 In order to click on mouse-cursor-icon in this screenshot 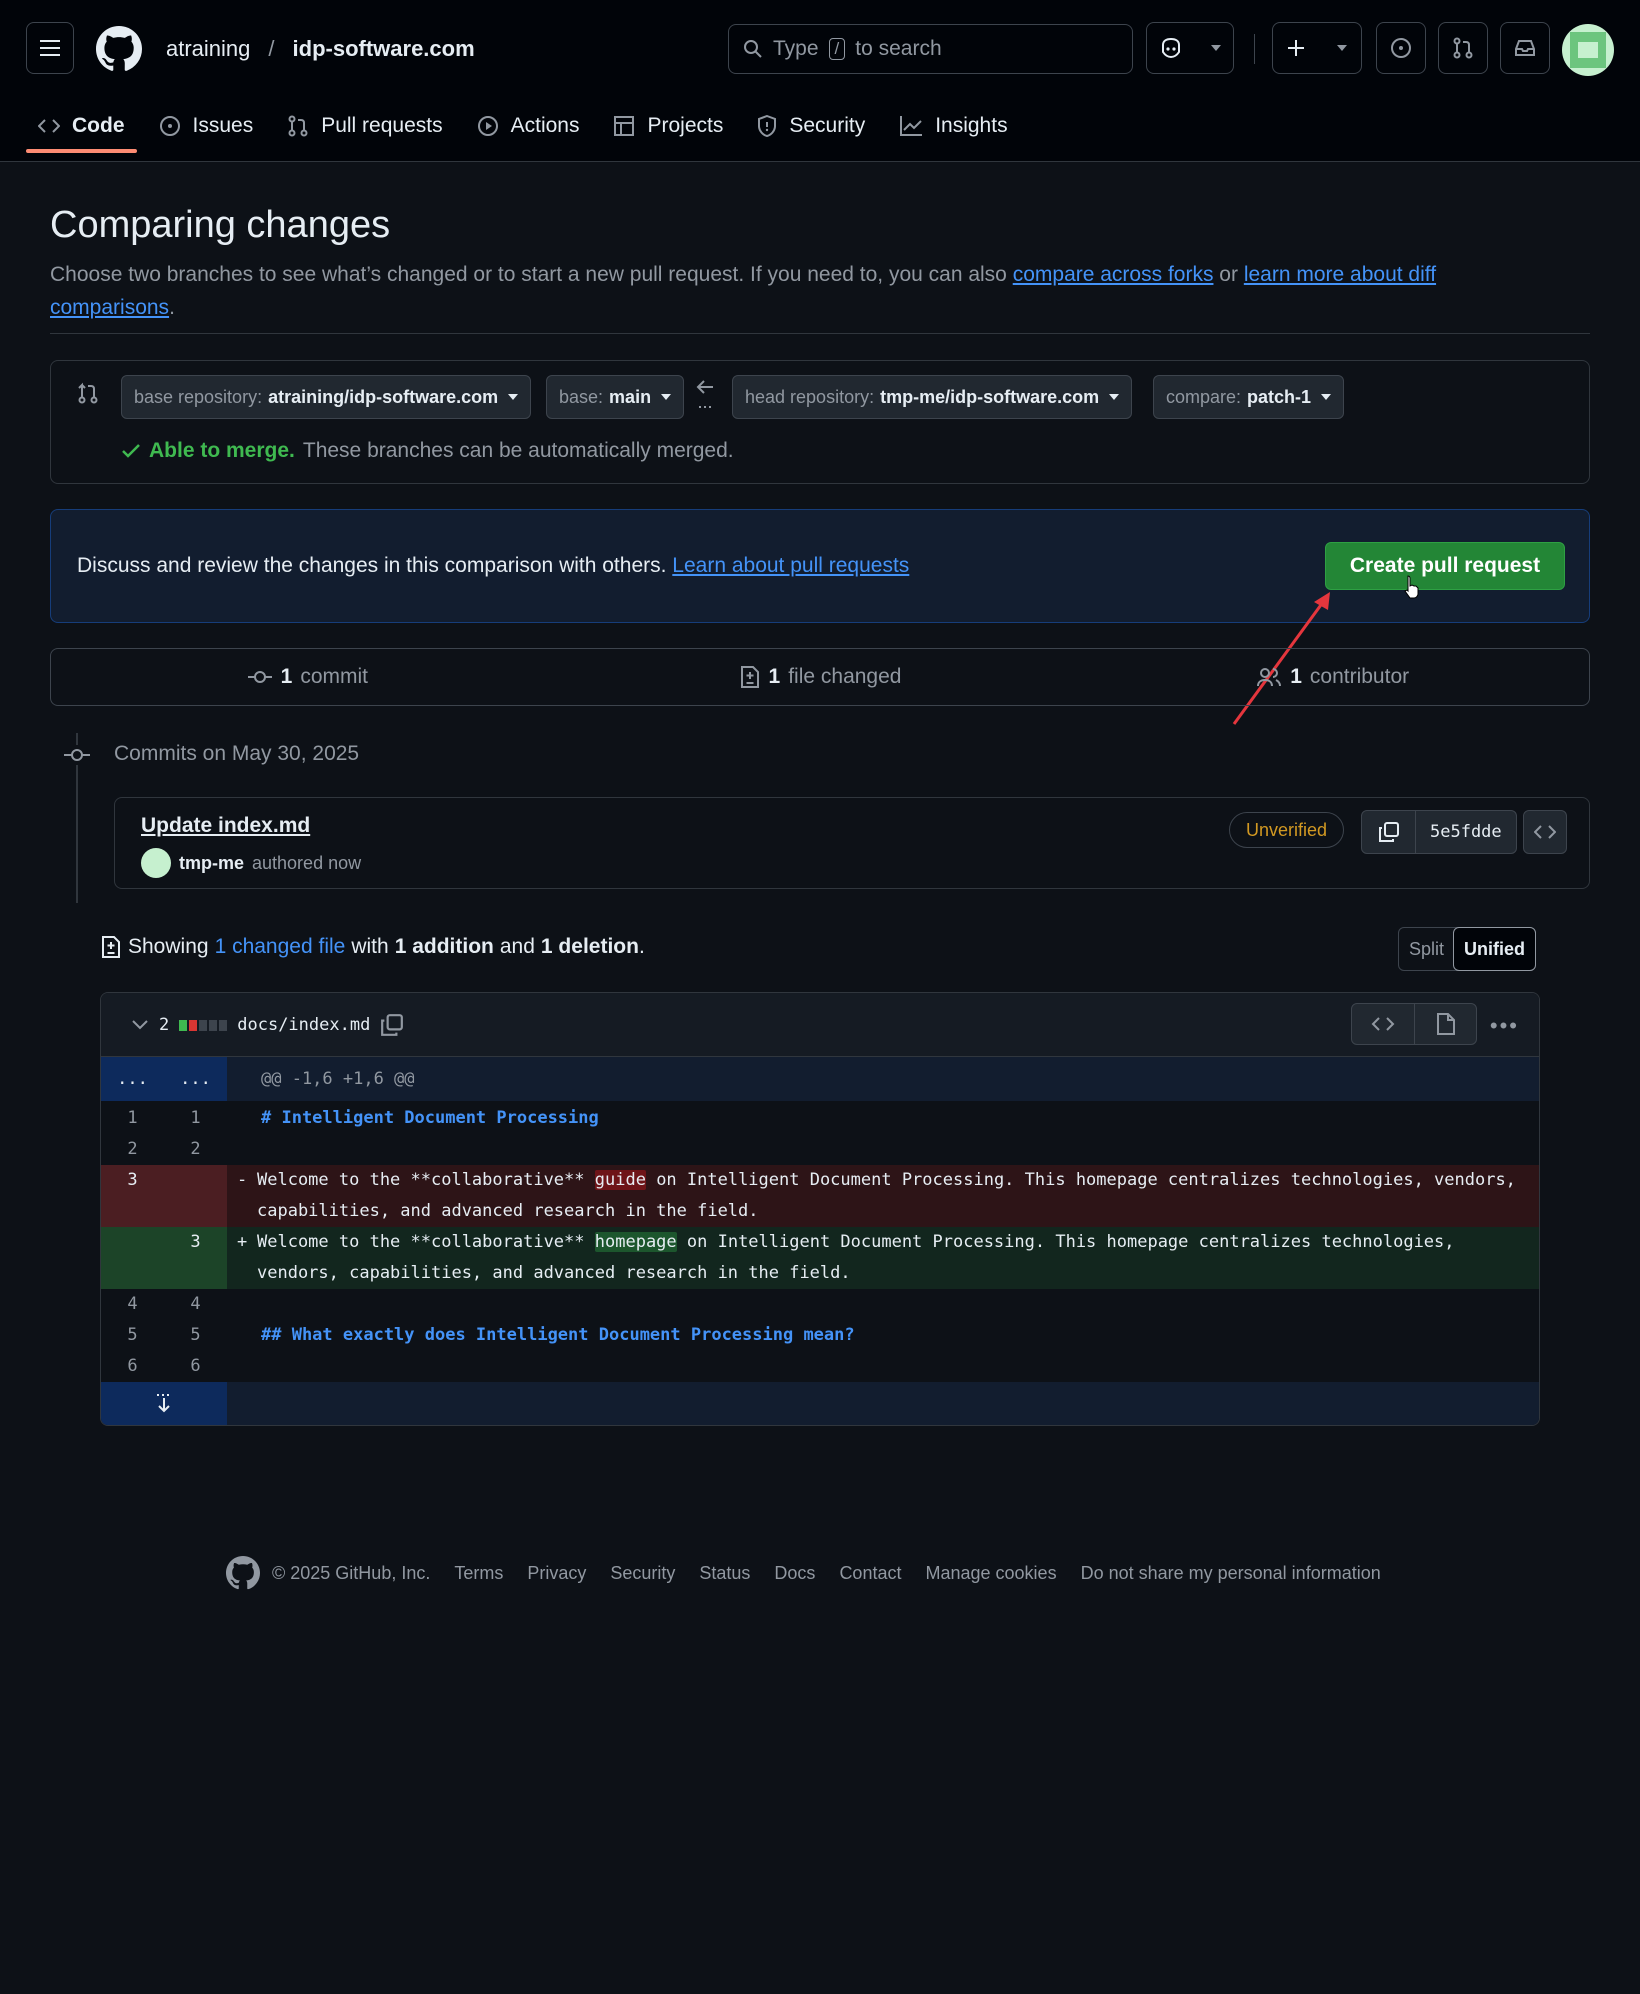, I will do `click(1411, 587)`.